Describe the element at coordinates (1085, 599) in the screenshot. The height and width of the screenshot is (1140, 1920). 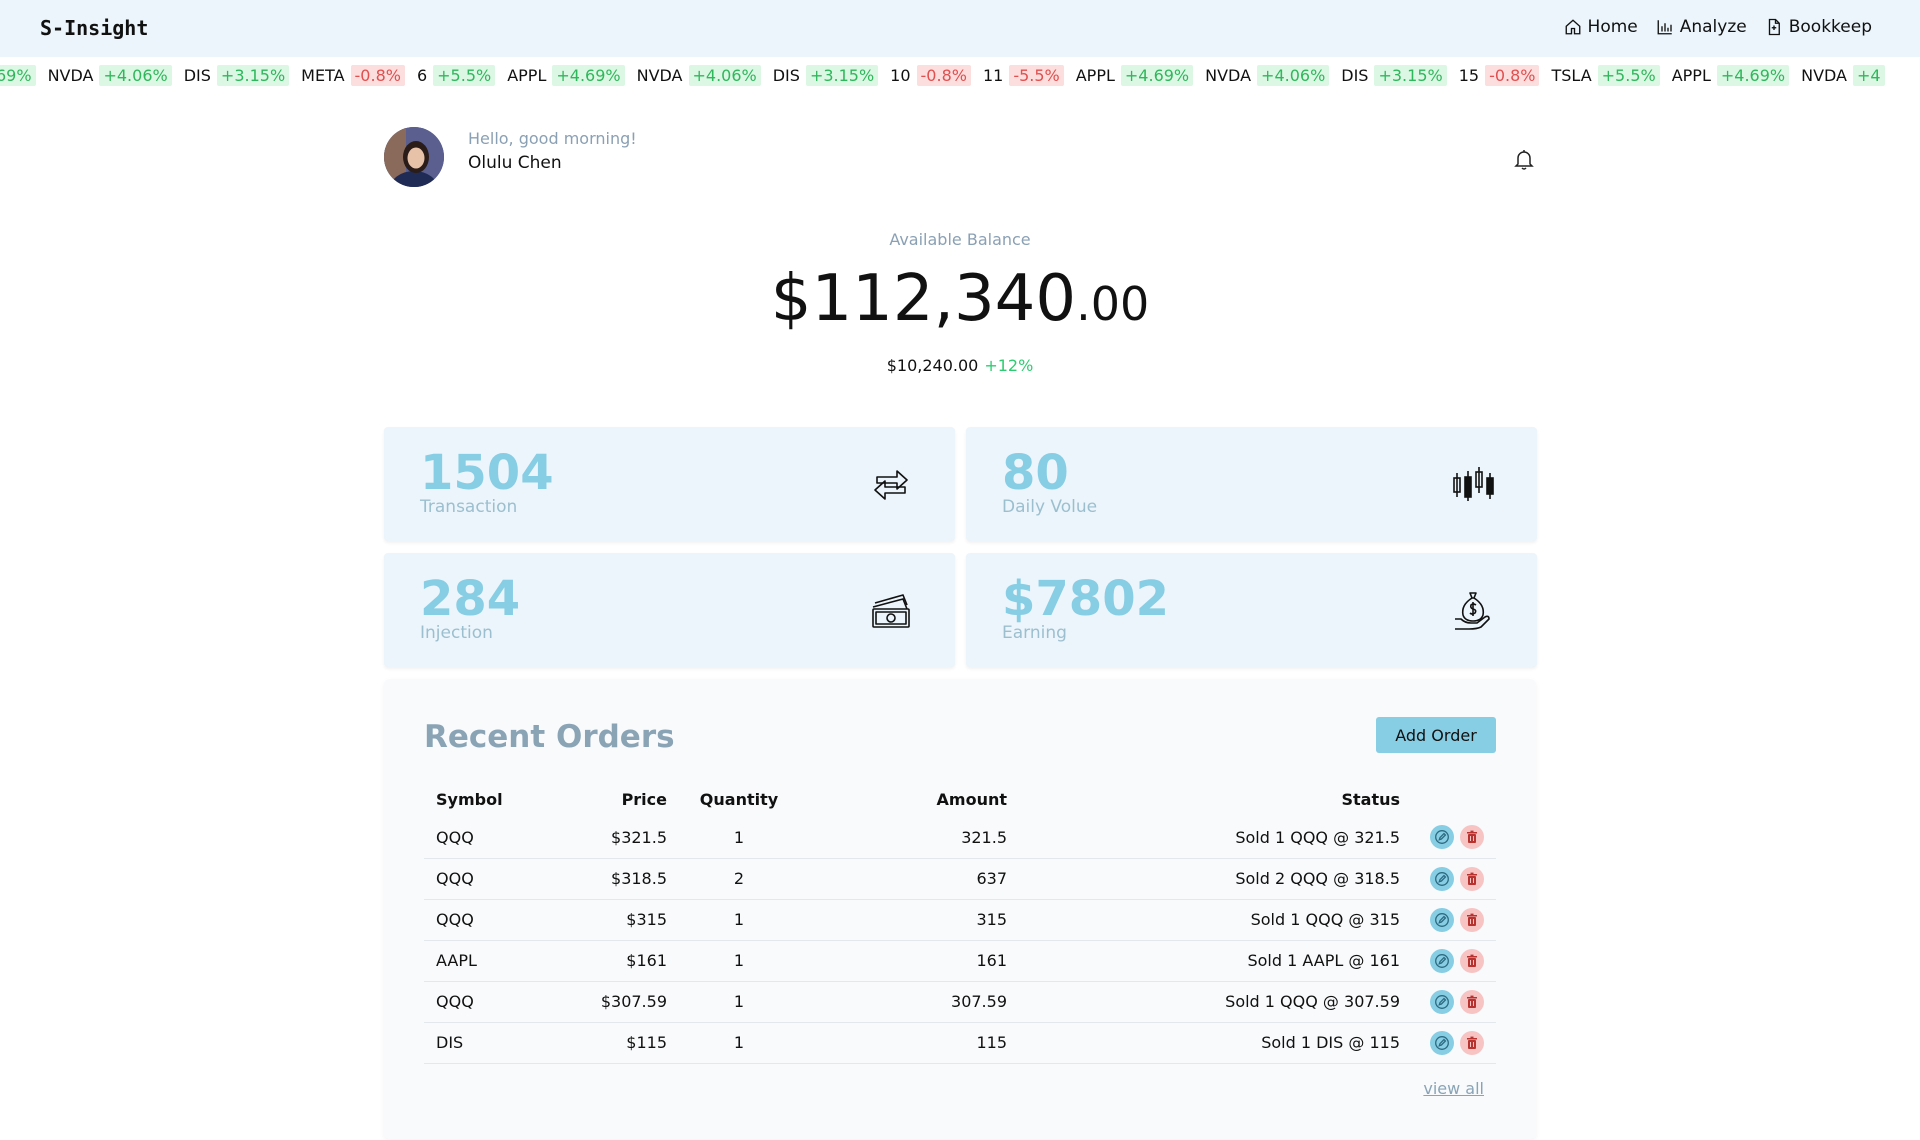
I see `stat-value: $7802` at that location.